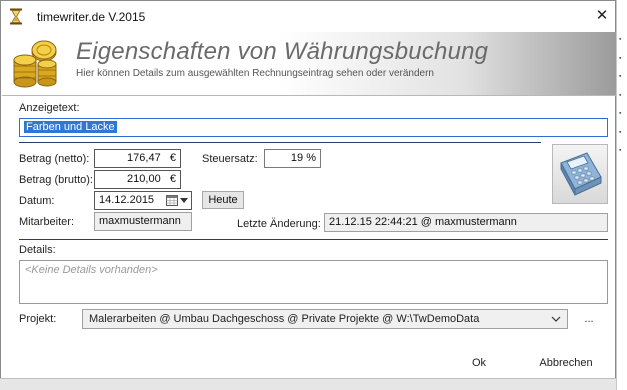 The height and width of the screenshot is (390, 627). Describe the element at coordinates (172, 200) in the screenshot. I see `calendar-icon` at that location.